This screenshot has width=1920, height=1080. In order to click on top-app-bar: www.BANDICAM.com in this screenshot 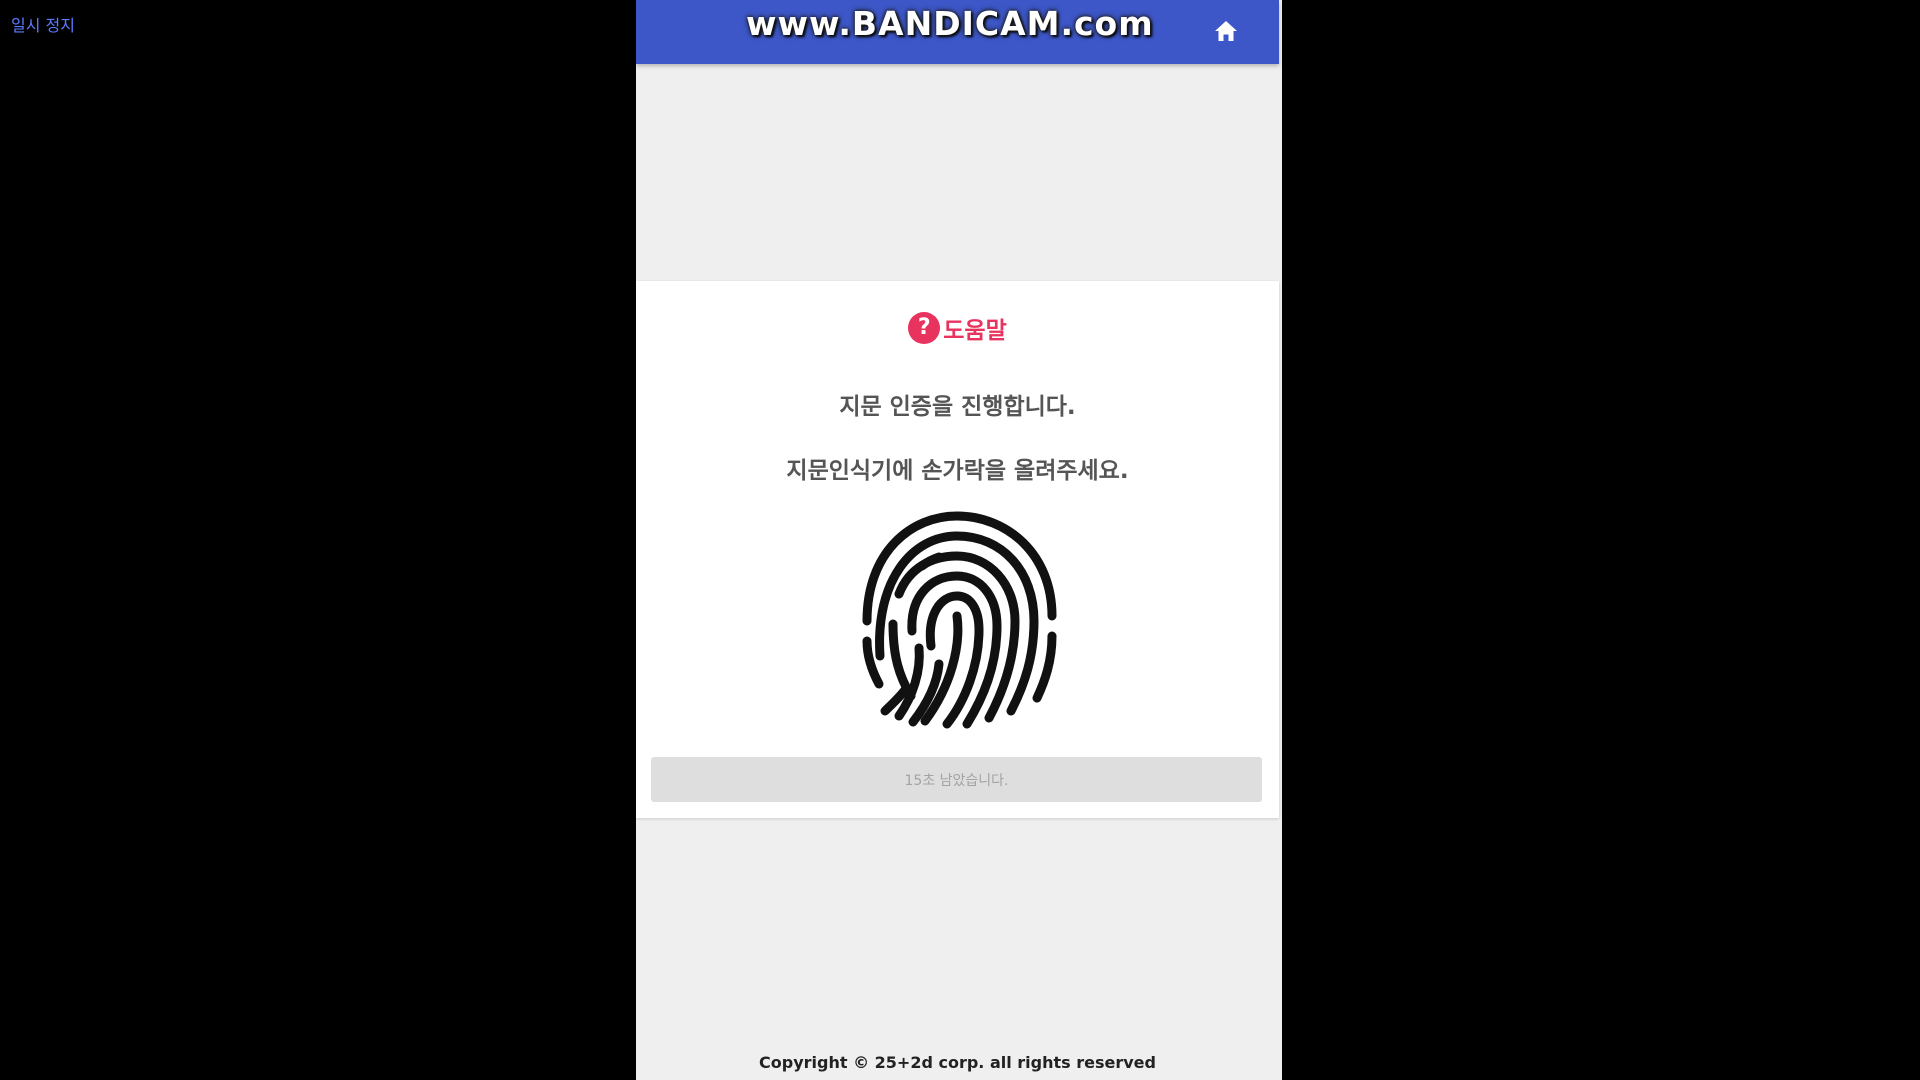, I will do `click(957, 32)`.